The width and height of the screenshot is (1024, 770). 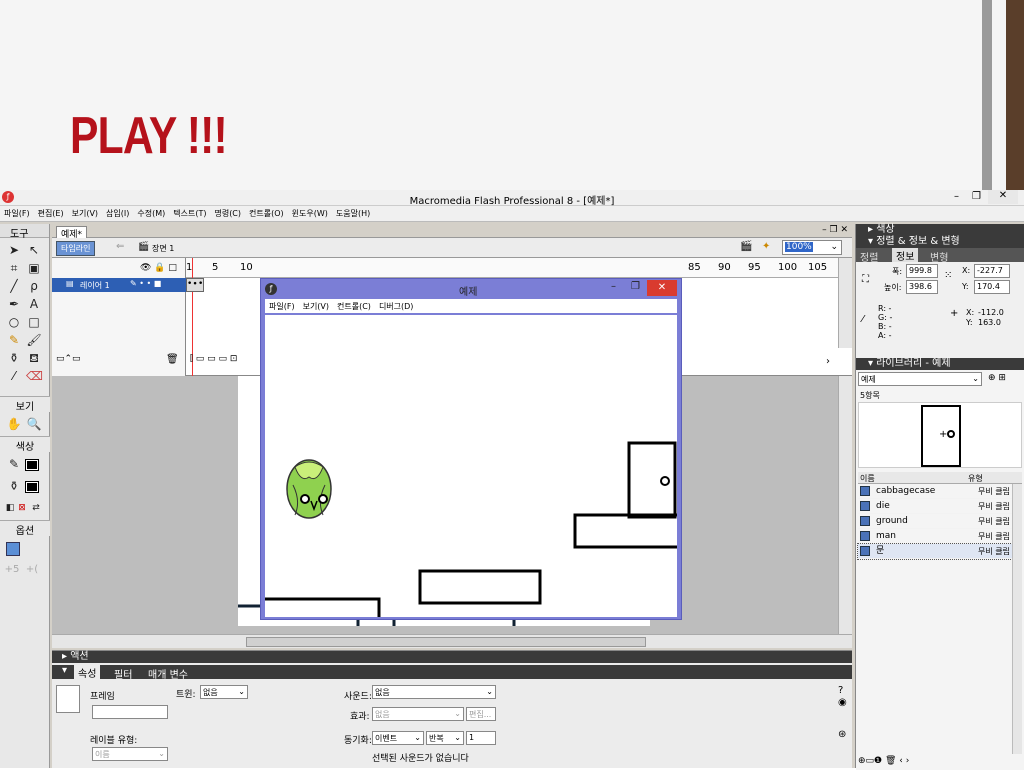 I want to click on lasso-tool-icon: ρ, so click(x=34, y=286).